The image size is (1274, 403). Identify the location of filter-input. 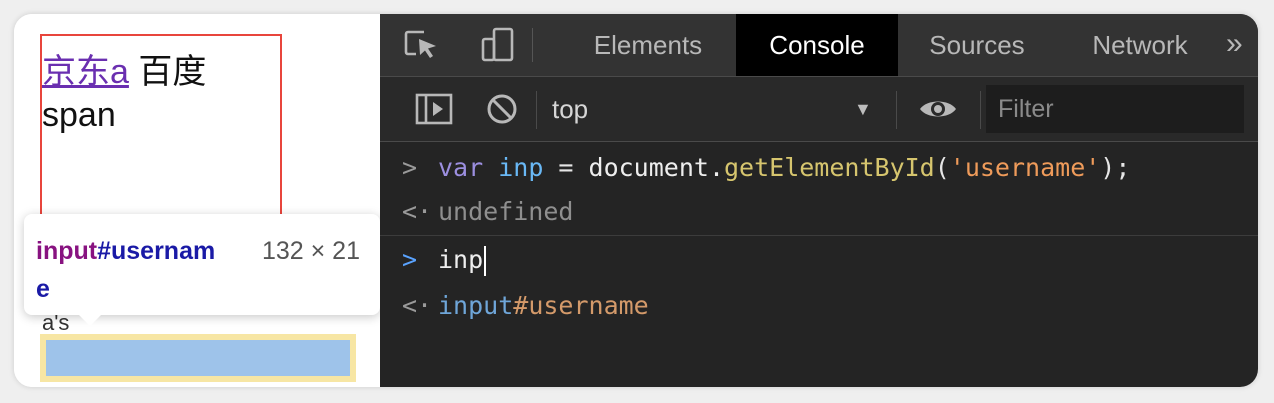
(1115, 109).